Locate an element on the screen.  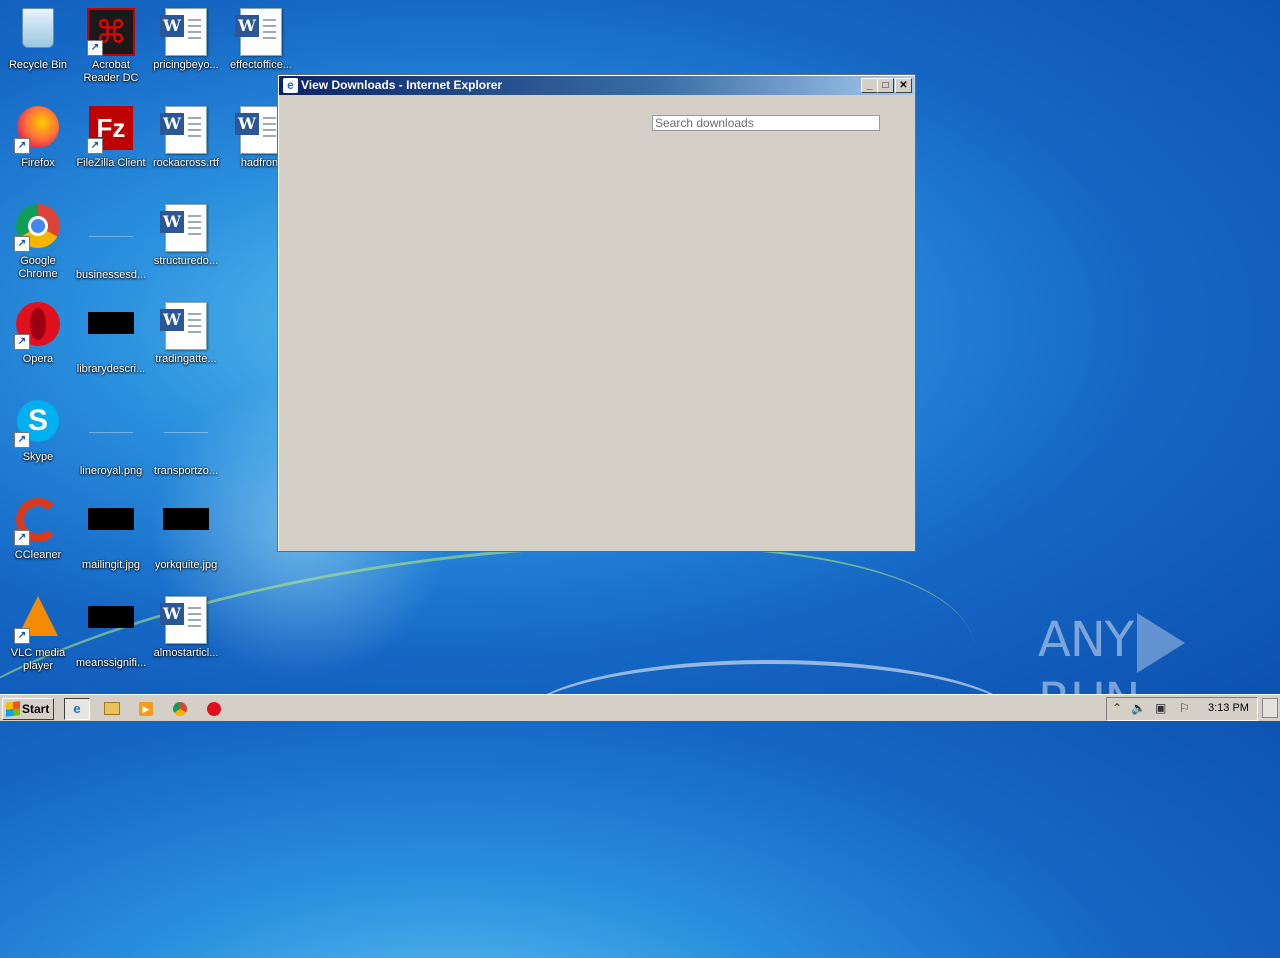
desktop-icon-rockacross: W rockacross.rtf is located at coordinates (186, 136).